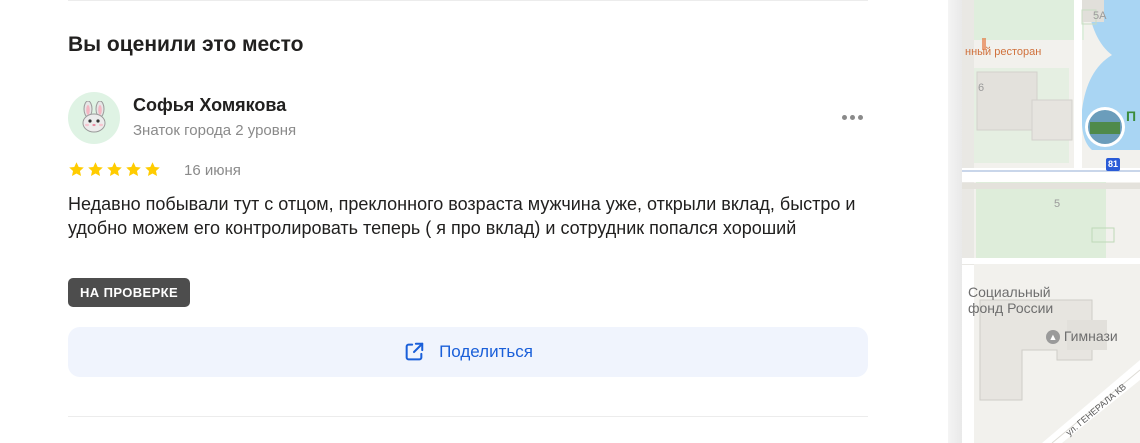 The width and height of the screenshot is (1140, 443). I want to click on section-title: Вы оценили это место, so click(186, 44).